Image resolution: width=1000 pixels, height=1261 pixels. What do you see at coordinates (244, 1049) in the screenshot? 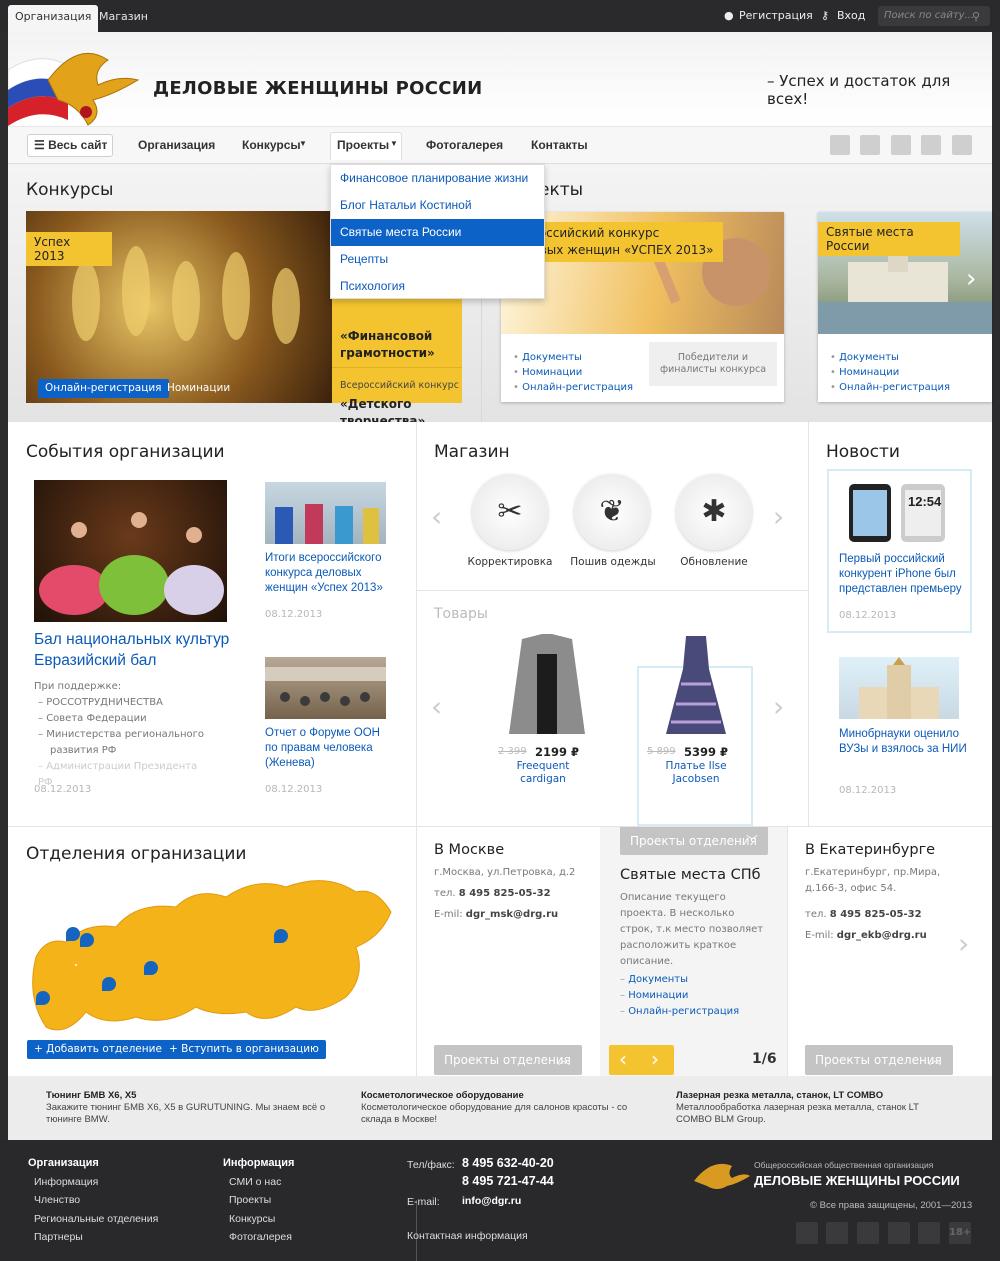
I see `join-button: + Вступить в организацию` at bounding box center [244, 1049].